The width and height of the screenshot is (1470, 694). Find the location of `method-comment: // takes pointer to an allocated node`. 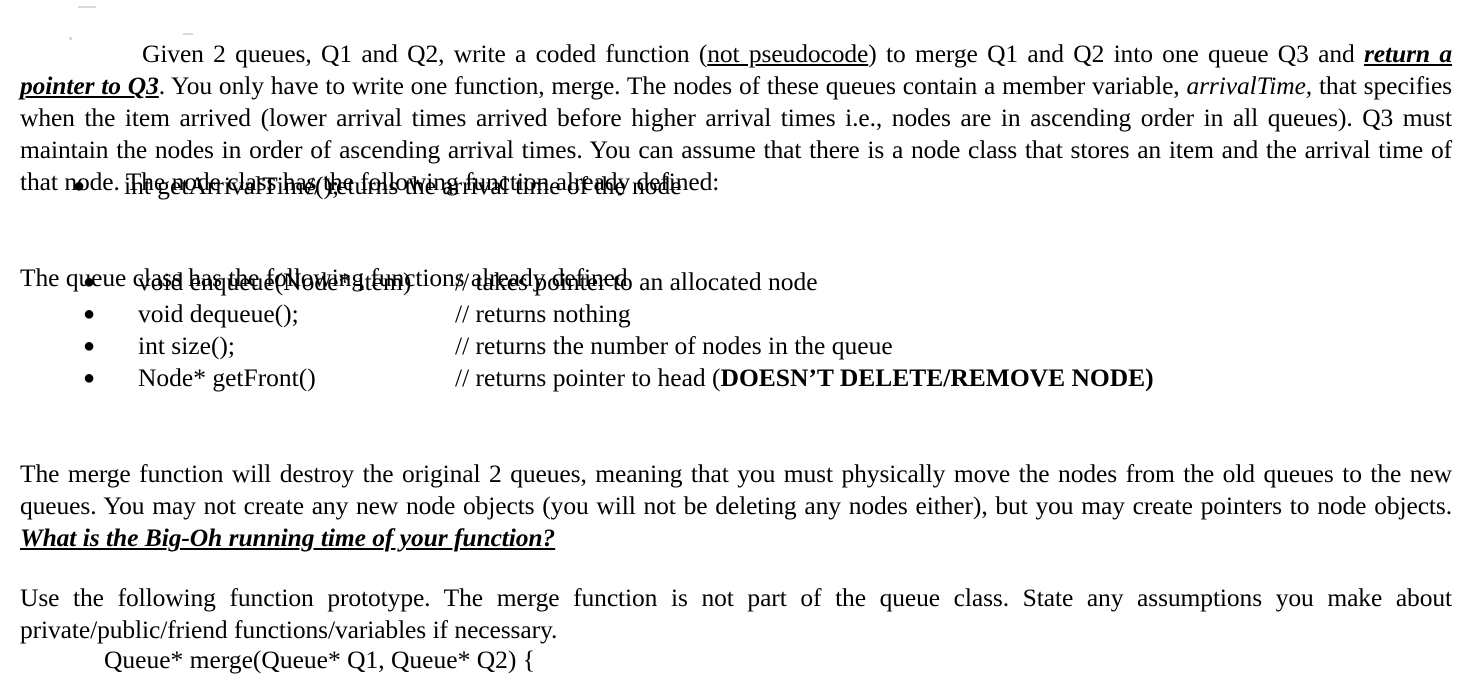

method-comment: // takes pointer to an allocated node is located at coordinates (636, 282).